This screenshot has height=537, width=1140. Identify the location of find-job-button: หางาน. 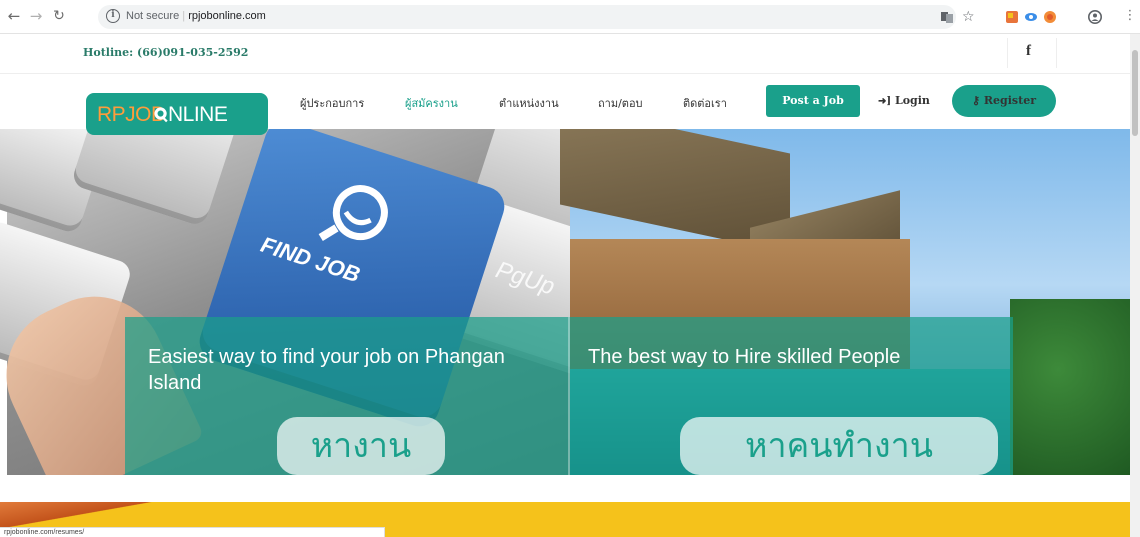
(361, 446).